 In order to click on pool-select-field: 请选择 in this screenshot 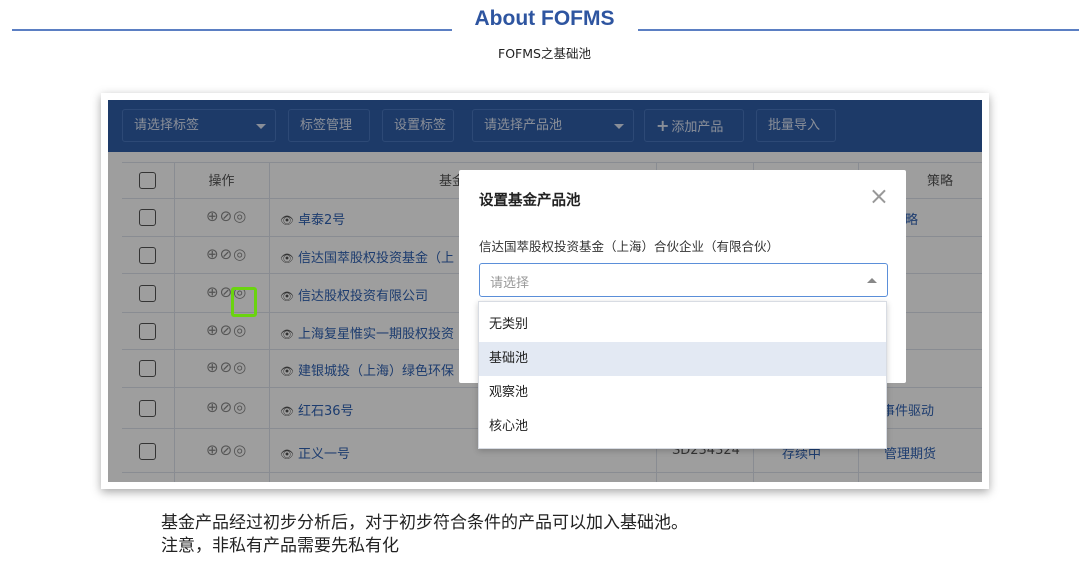, I will do `click(683, 280)`.